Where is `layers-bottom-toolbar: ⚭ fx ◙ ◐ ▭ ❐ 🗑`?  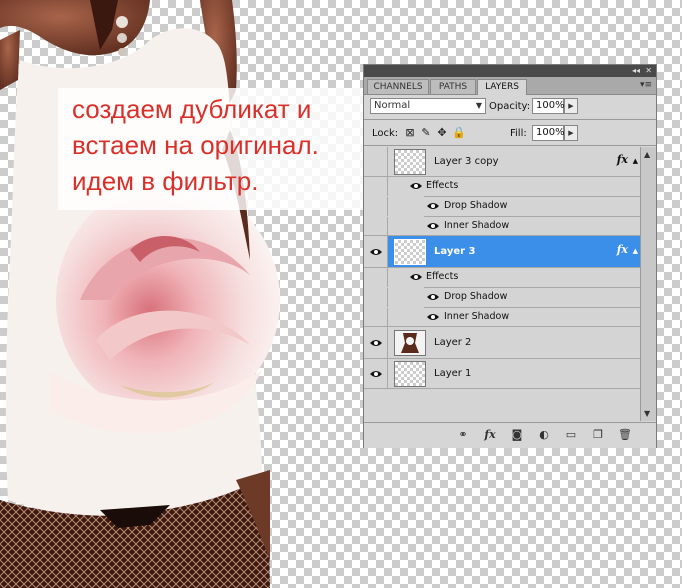
layers-bottom-toolbar: ⚭ fx ◙ ◐ ▭ ❐ 🗑 is located at coordinates (510, 435).